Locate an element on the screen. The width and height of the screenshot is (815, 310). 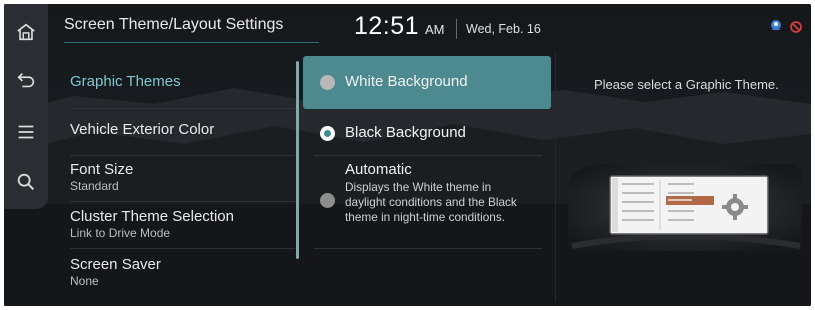
clock-time: 12:51 is located at coordinates (387, 26).